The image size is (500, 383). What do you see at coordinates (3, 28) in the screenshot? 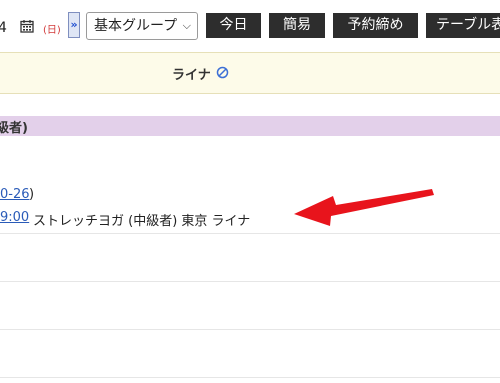
I see `date-display: 4` at bounding box center [3, 28].